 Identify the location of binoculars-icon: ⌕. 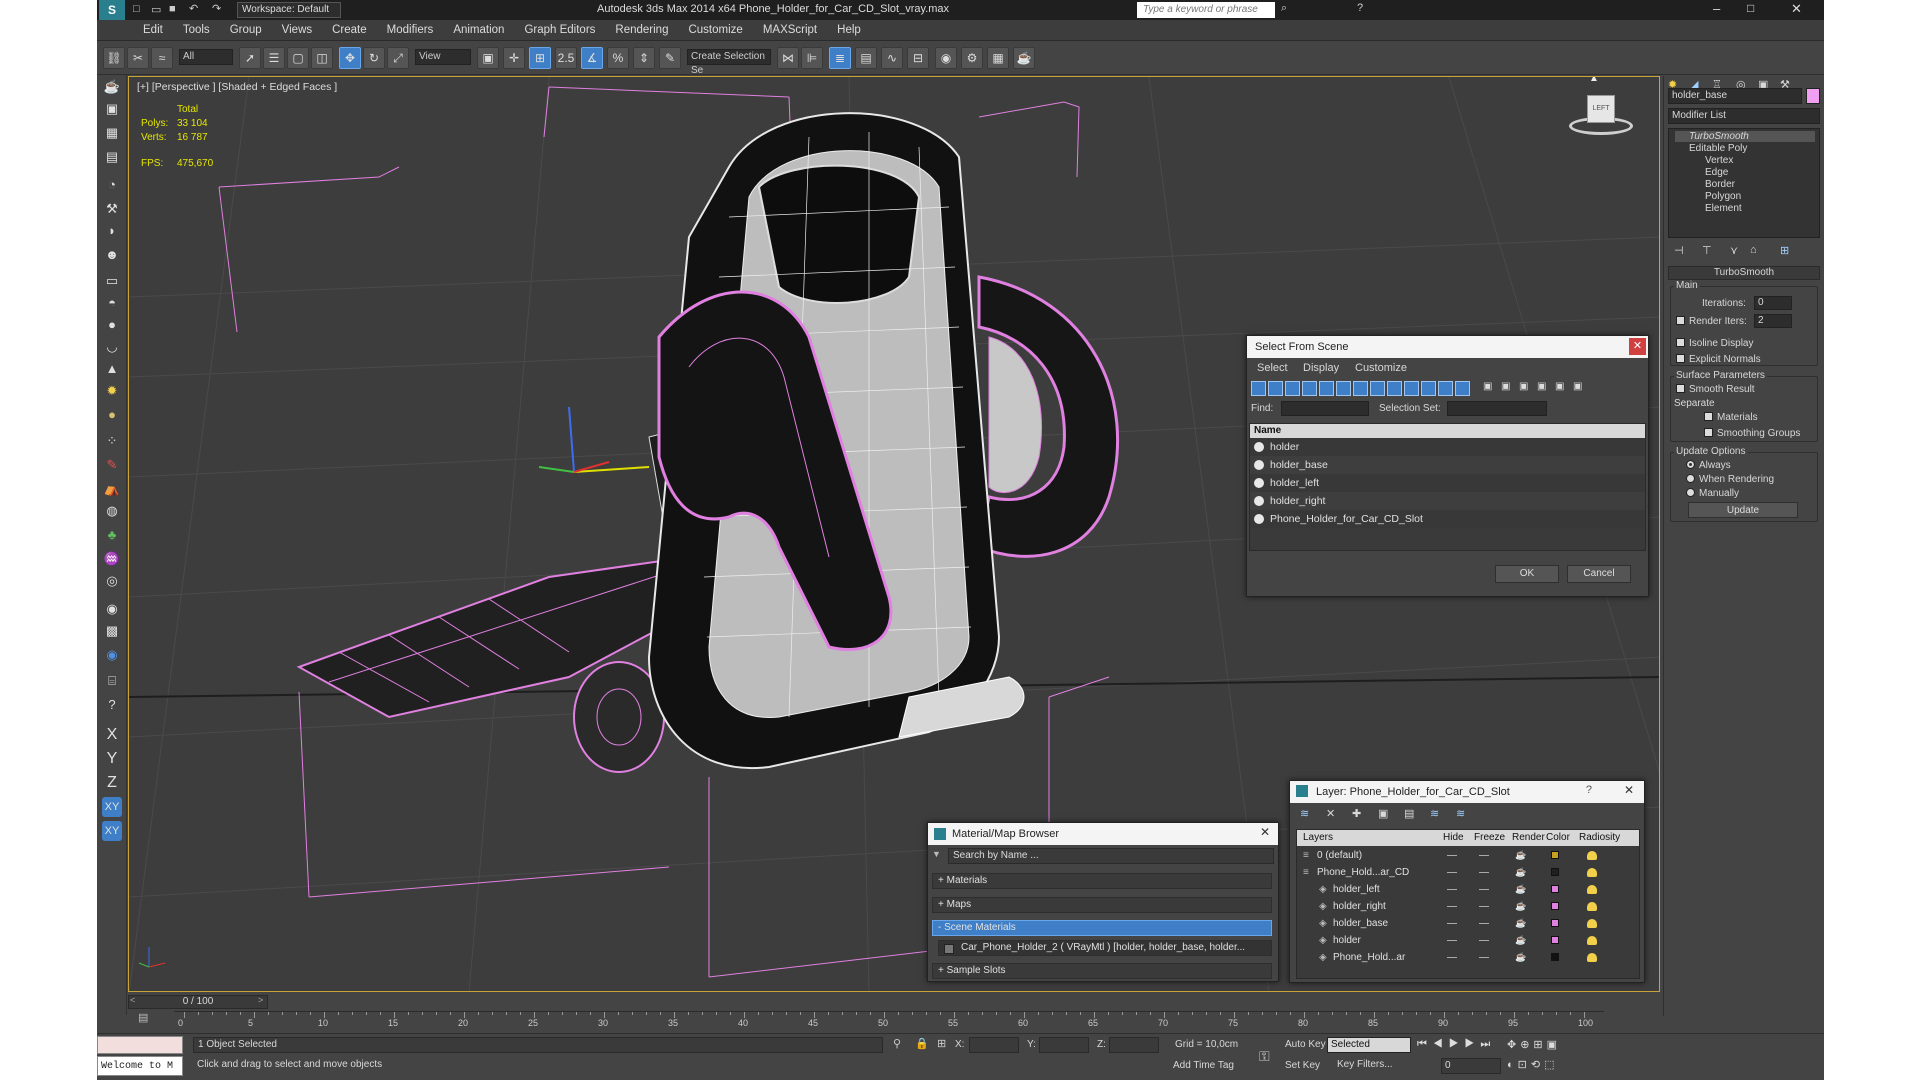
(1284, 8).